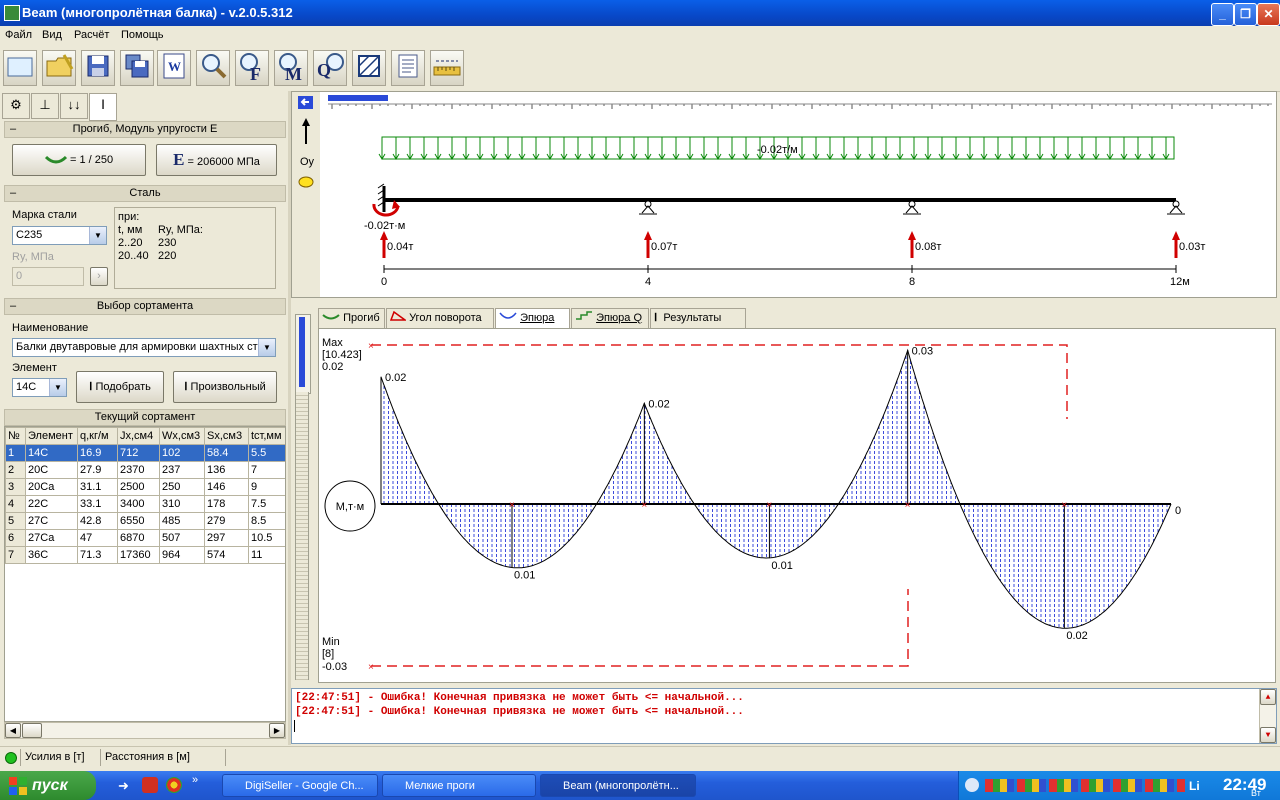 The height and width of the screenshot is (800, 1280). Describe the element at coordinates (266, 487) in the screenshot. I see `table-cell: 9` at that location.